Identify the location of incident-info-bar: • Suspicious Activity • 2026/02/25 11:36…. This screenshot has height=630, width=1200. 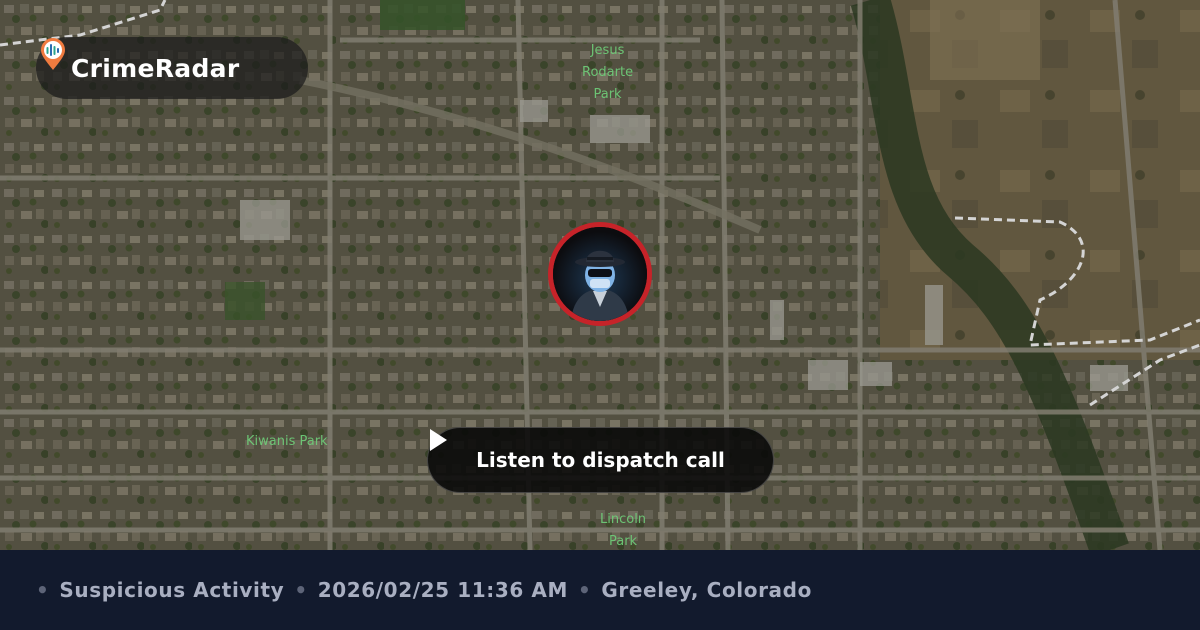
(600, 590).